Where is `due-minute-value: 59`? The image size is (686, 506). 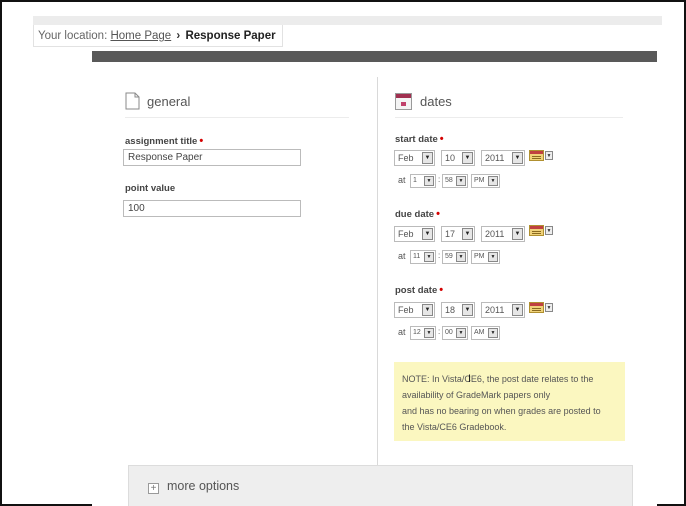
due-minute-value: 59 is located at coordinates (449, 256).